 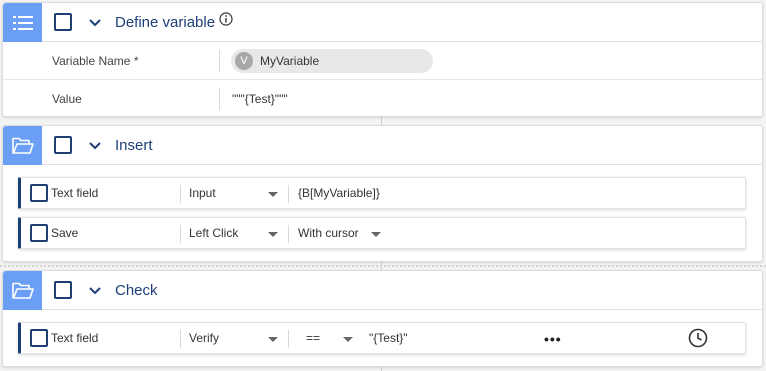 What do you see at coordinates (388, 338) in the screenshot?
I see `expected-value: "{Test}"` at bounding box center [388, 338].